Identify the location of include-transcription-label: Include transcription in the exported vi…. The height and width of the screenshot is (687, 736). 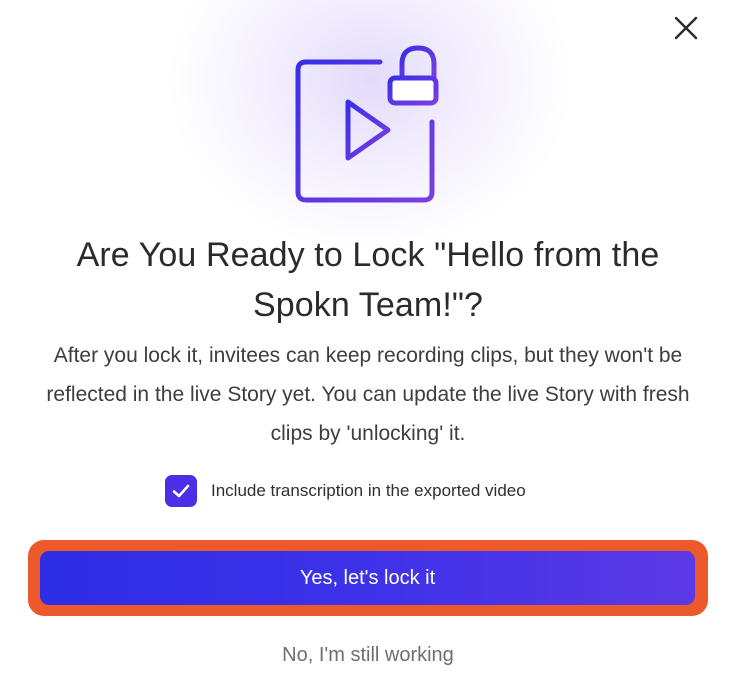
(368, 490).